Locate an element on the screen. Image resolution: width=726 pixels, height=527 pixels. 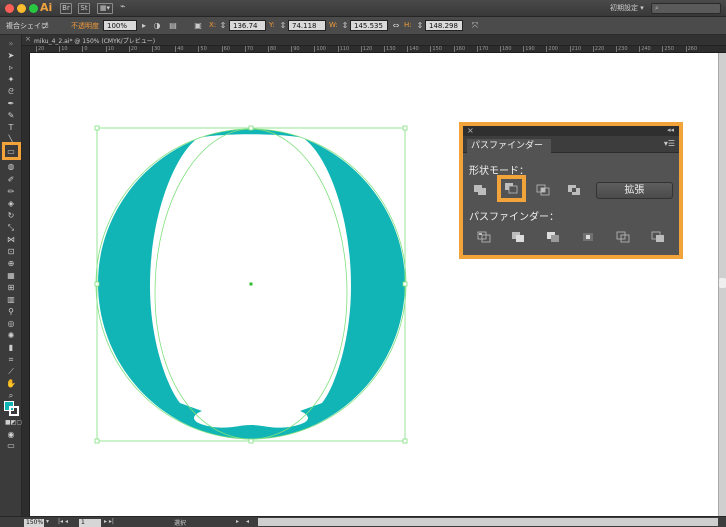
zoom-tool-icon: ⌕ is located at coordinates (11, 395).